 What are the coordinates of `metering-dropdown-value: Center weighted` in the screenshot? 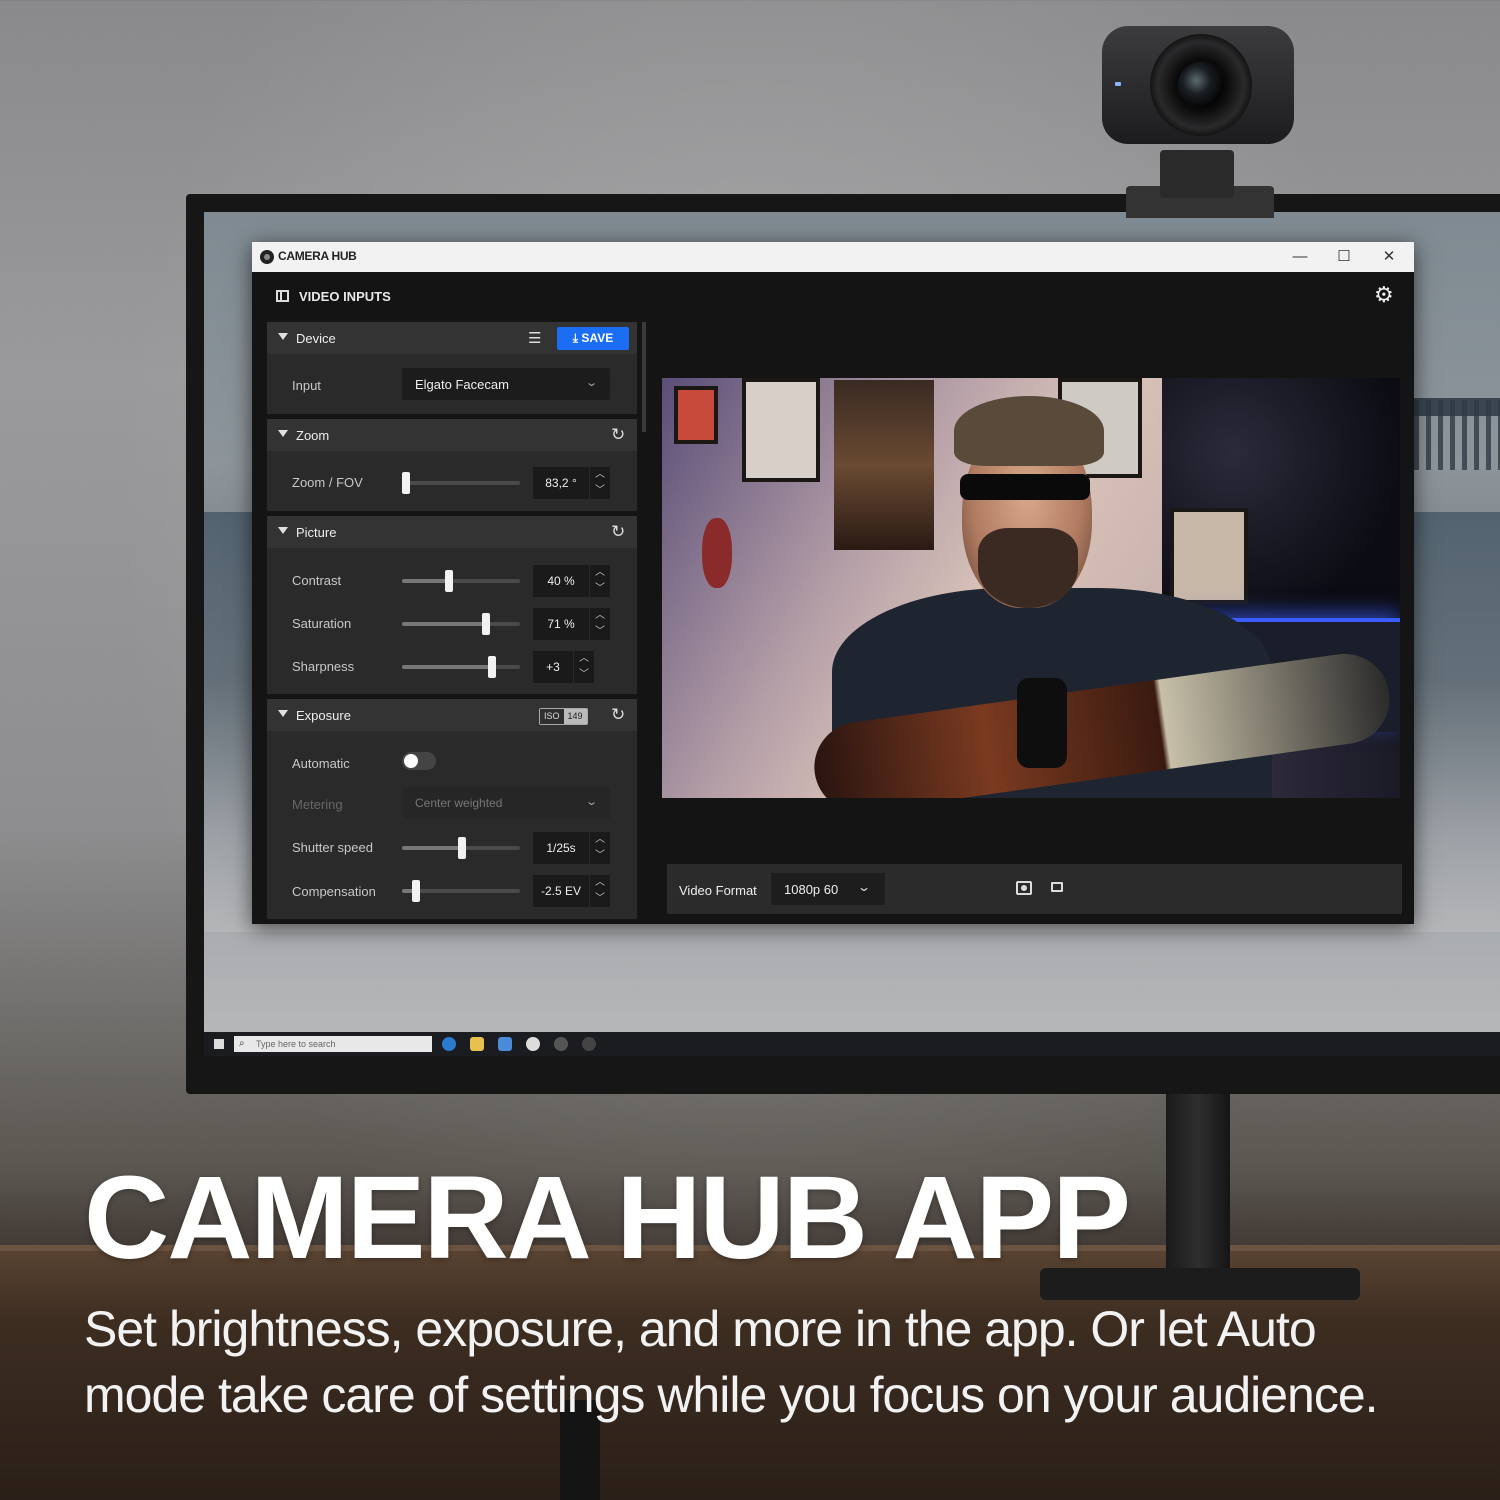 It's located at (459, 803).